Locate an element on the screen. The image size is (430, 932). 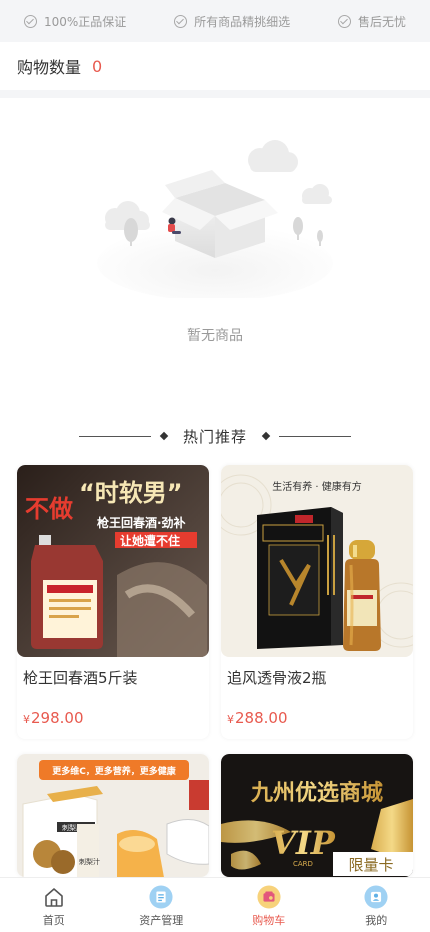
hot-section-header: 热门推荐 is located at coordinates (215, 436).